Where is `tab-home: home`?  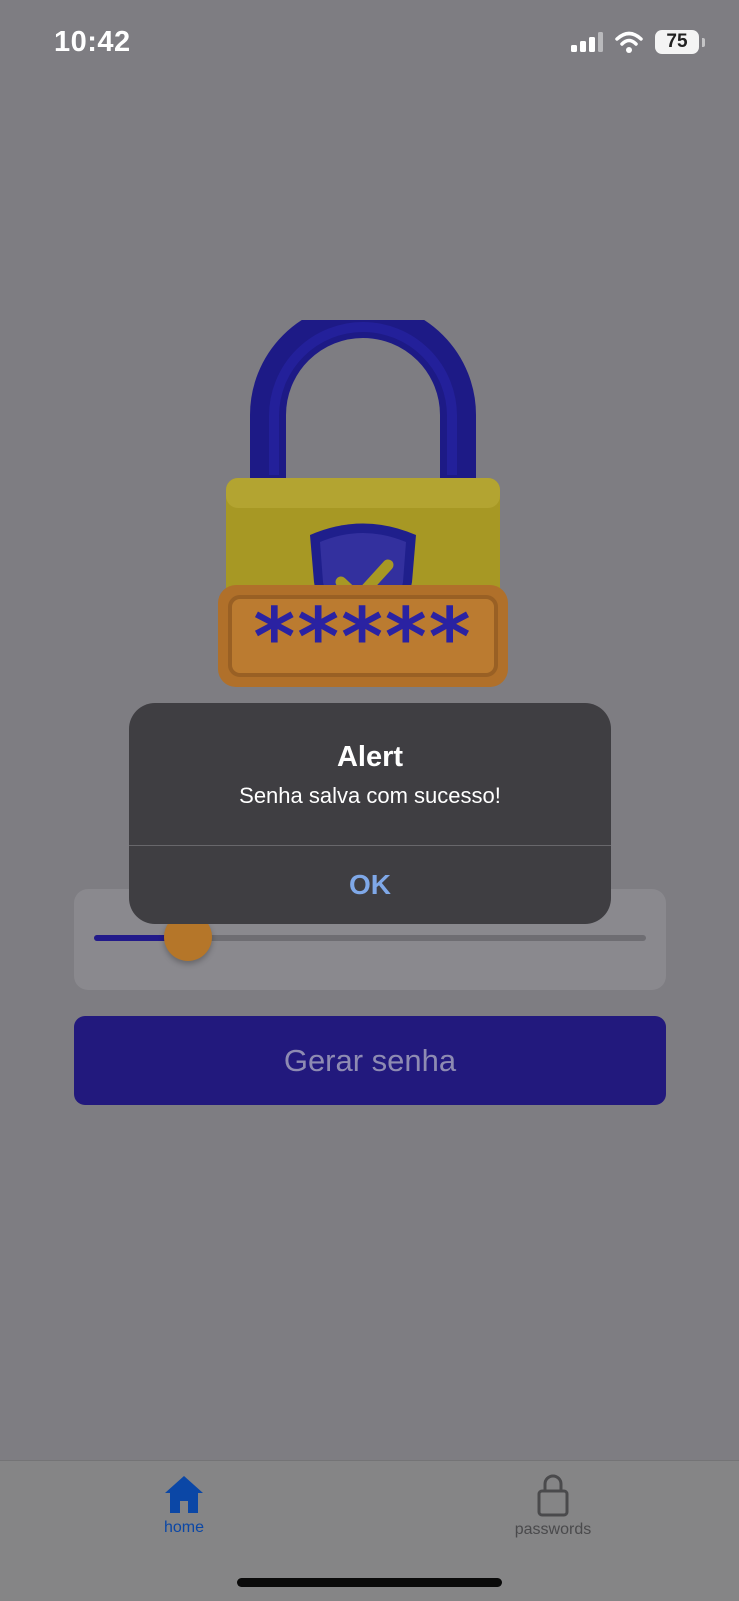
tab-home: home is located at coordinates (184, 1518).